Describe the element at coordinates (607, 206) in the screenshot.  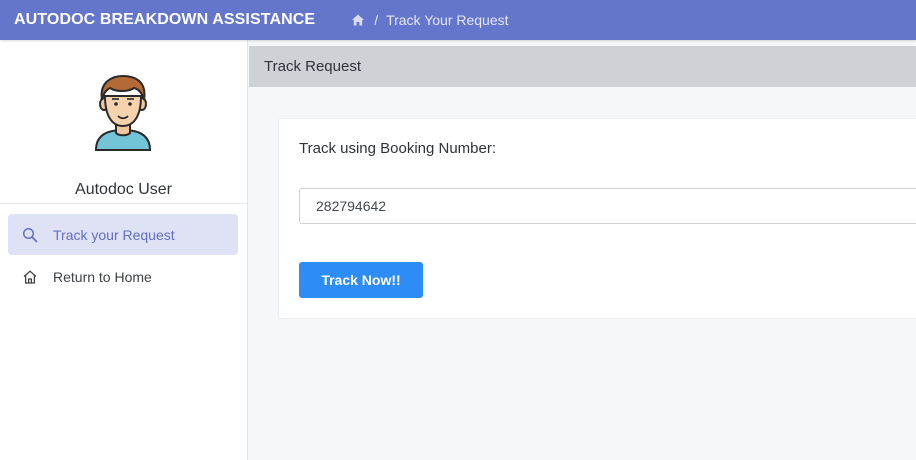
I see `booking-number-input` at that location.